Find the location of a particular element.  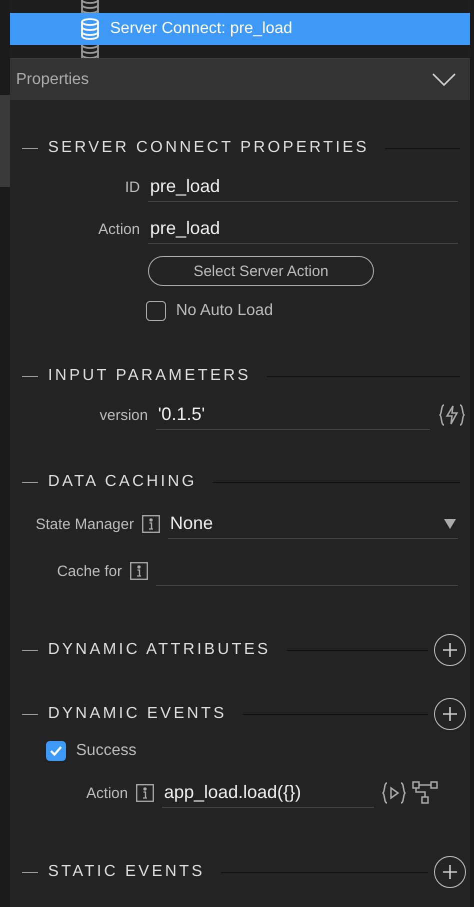

action-picker-icon is located at coordinates (394, 793).